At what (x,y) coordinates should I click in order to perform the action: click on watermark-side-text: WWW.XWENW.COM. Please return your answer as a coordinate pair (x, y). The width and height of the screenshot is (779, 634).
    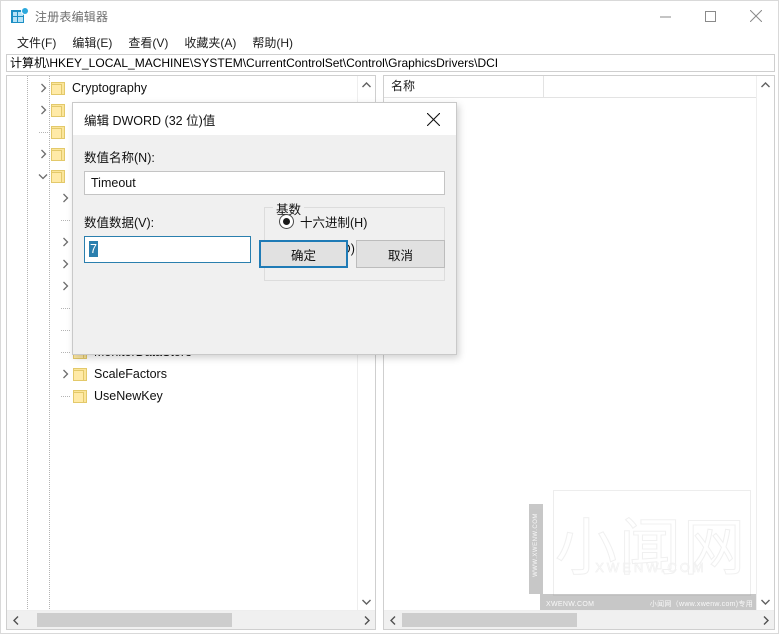
    Looking at the image, I should click on (536, 545).